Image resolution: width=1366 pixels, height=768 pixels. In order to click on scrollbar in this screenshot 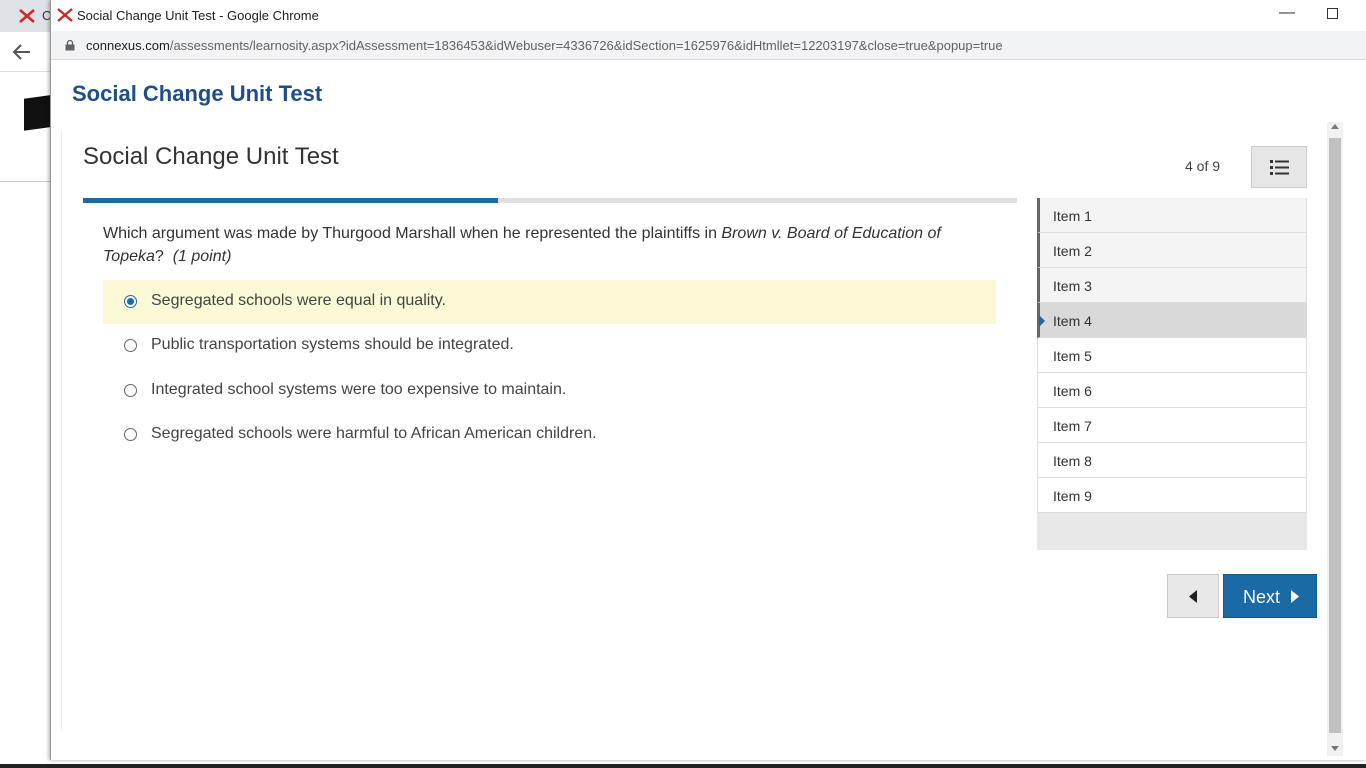, I will do `click(1335, 439)`.